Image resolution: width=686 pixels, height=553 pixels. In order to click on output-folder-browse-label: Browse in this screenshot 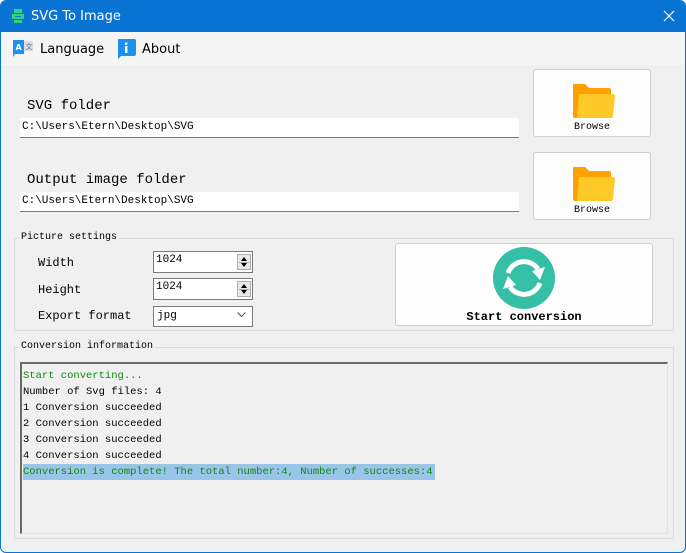, I will do `click(591, 210)`.